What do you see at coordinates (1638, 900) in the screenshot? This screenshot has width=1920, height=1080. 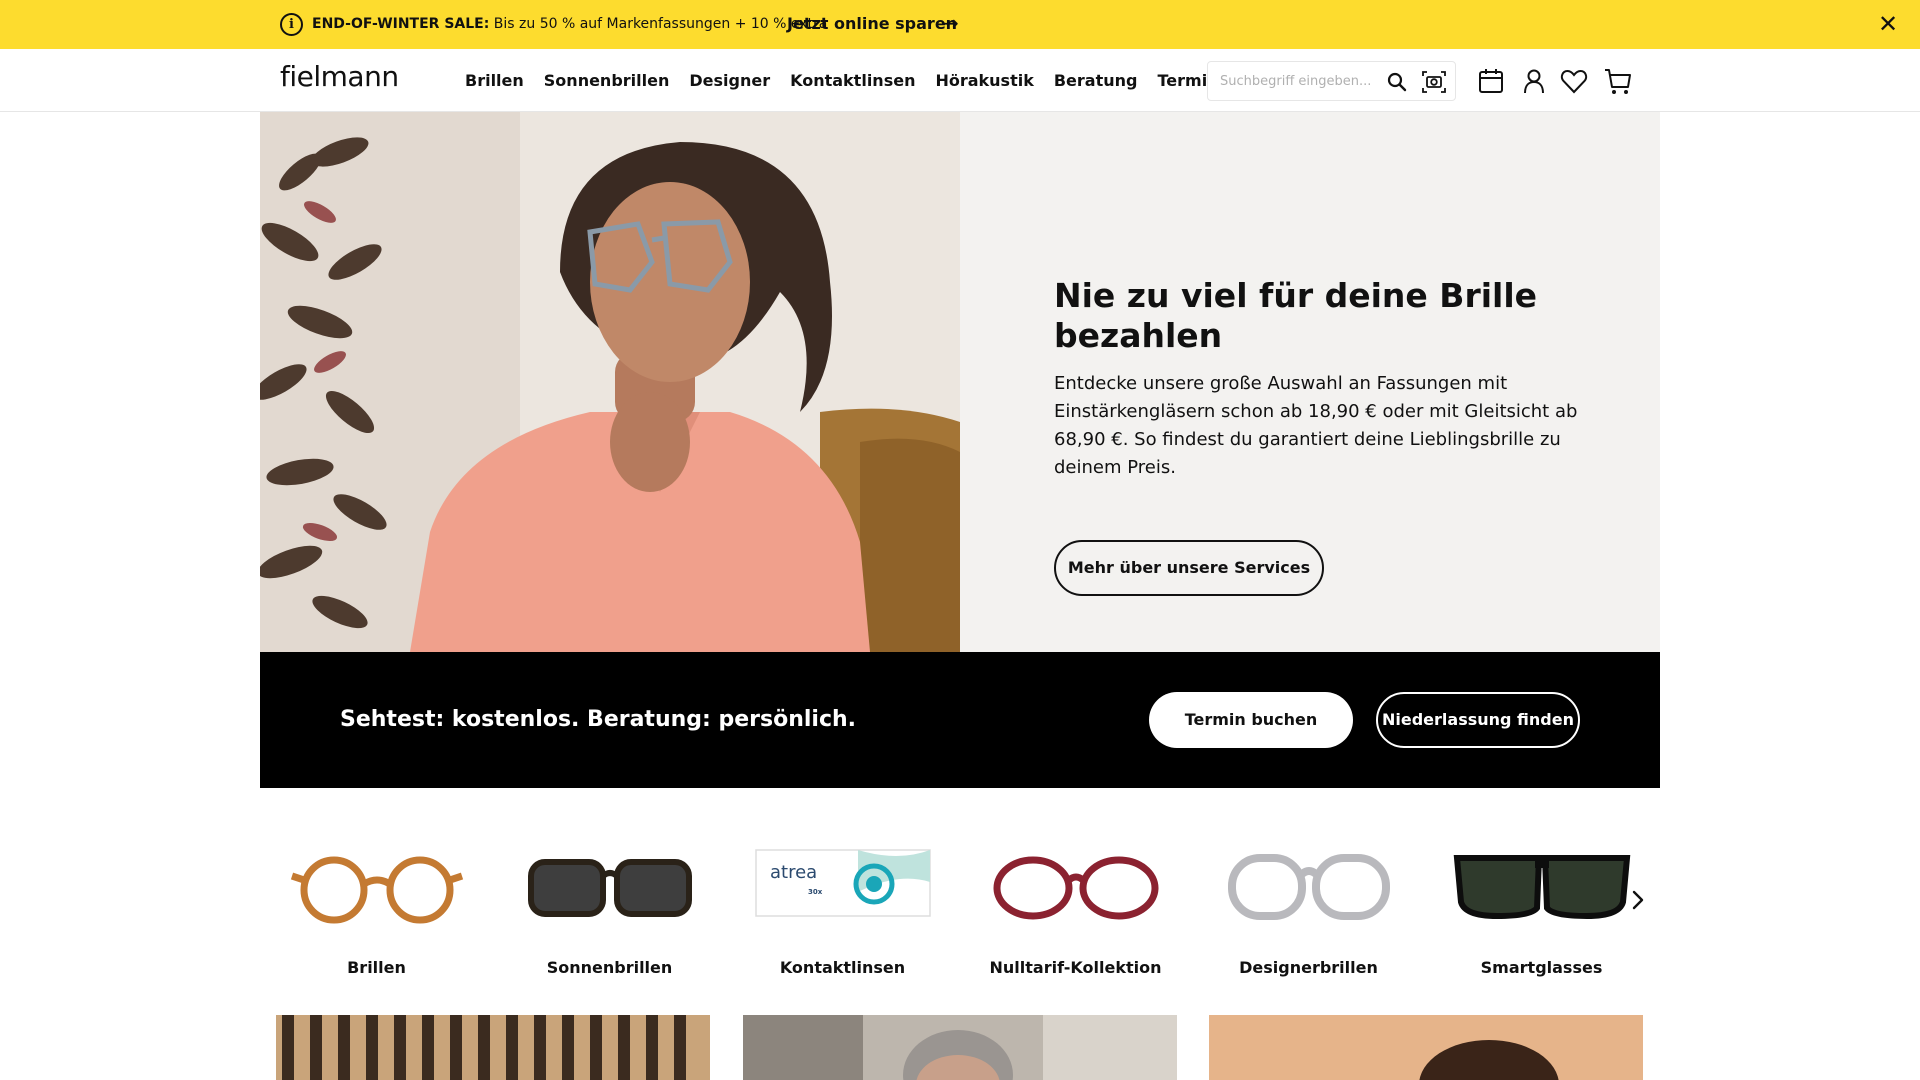 I see `chevron-right-icon` at bounding box center [1638, 900].